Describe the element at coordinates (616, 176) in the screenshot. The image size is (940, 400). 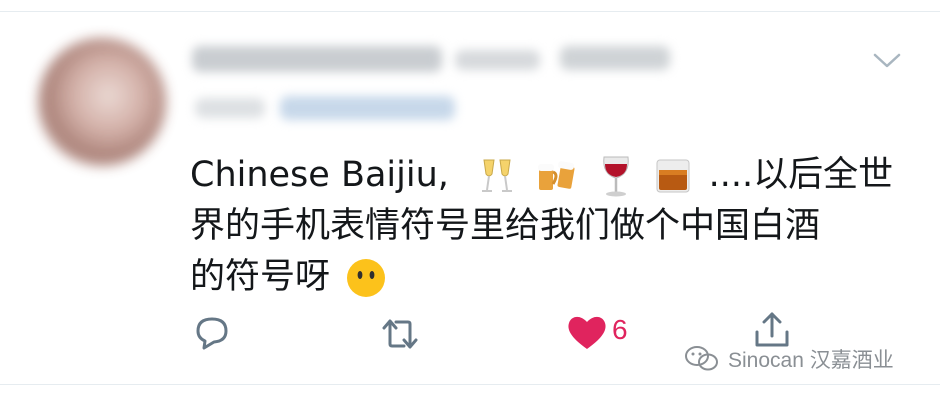
I see `wine-glass-icon` at that location.